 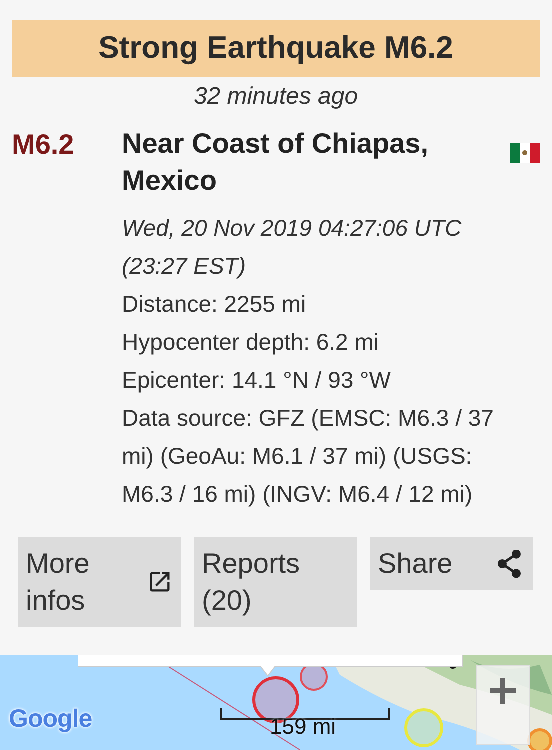 I want to click on more-info-button: More infos, so click(x=99, y=582).